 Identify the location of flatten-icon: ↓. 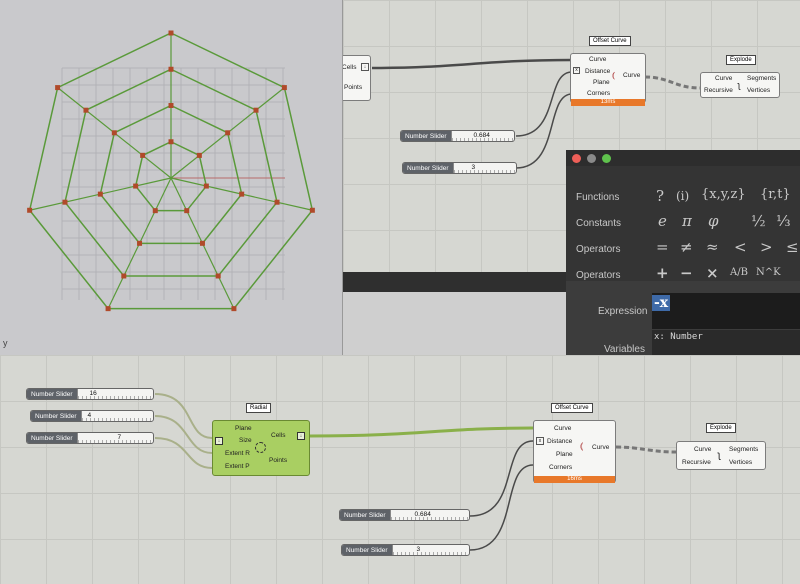
(365, 67).